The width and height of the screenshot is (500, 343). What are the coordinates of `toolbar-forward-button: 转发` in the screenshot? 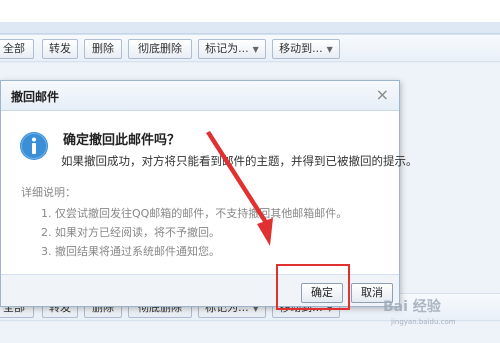 It's located at (60, 49).